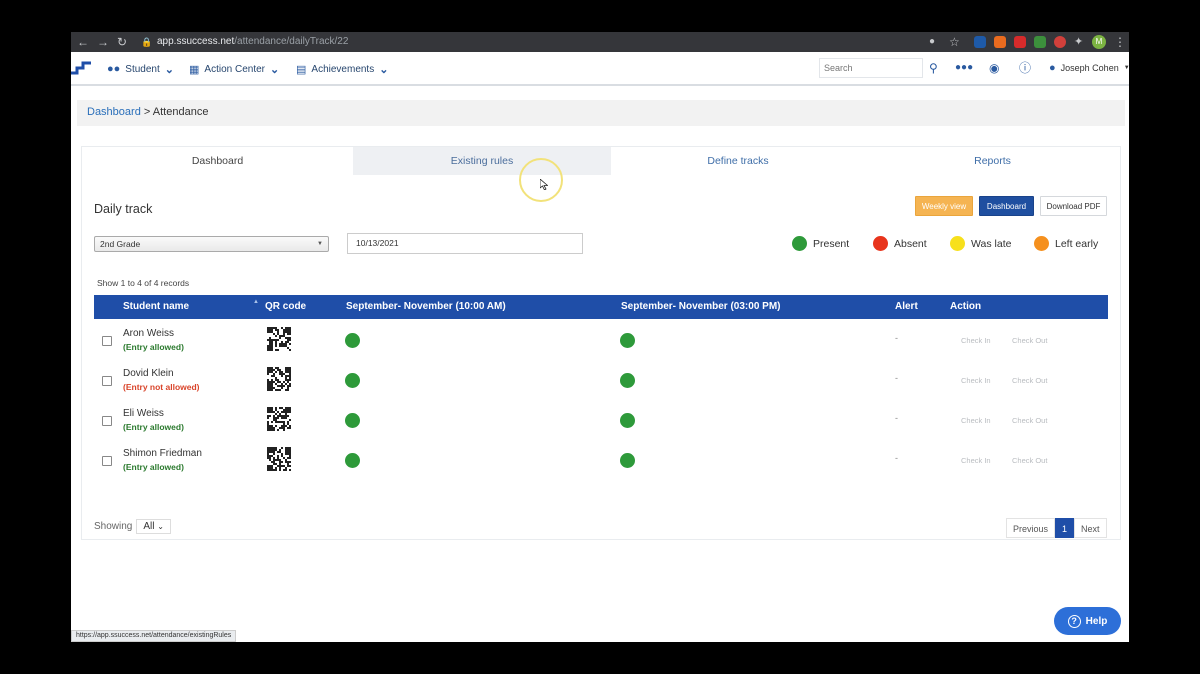 The height and width of the screenshot is (674, 1200). What do you see at coordinates (1065, 528) in the screenshot?
I see `page-1-button: 1` at bounding box center [1065, 528].